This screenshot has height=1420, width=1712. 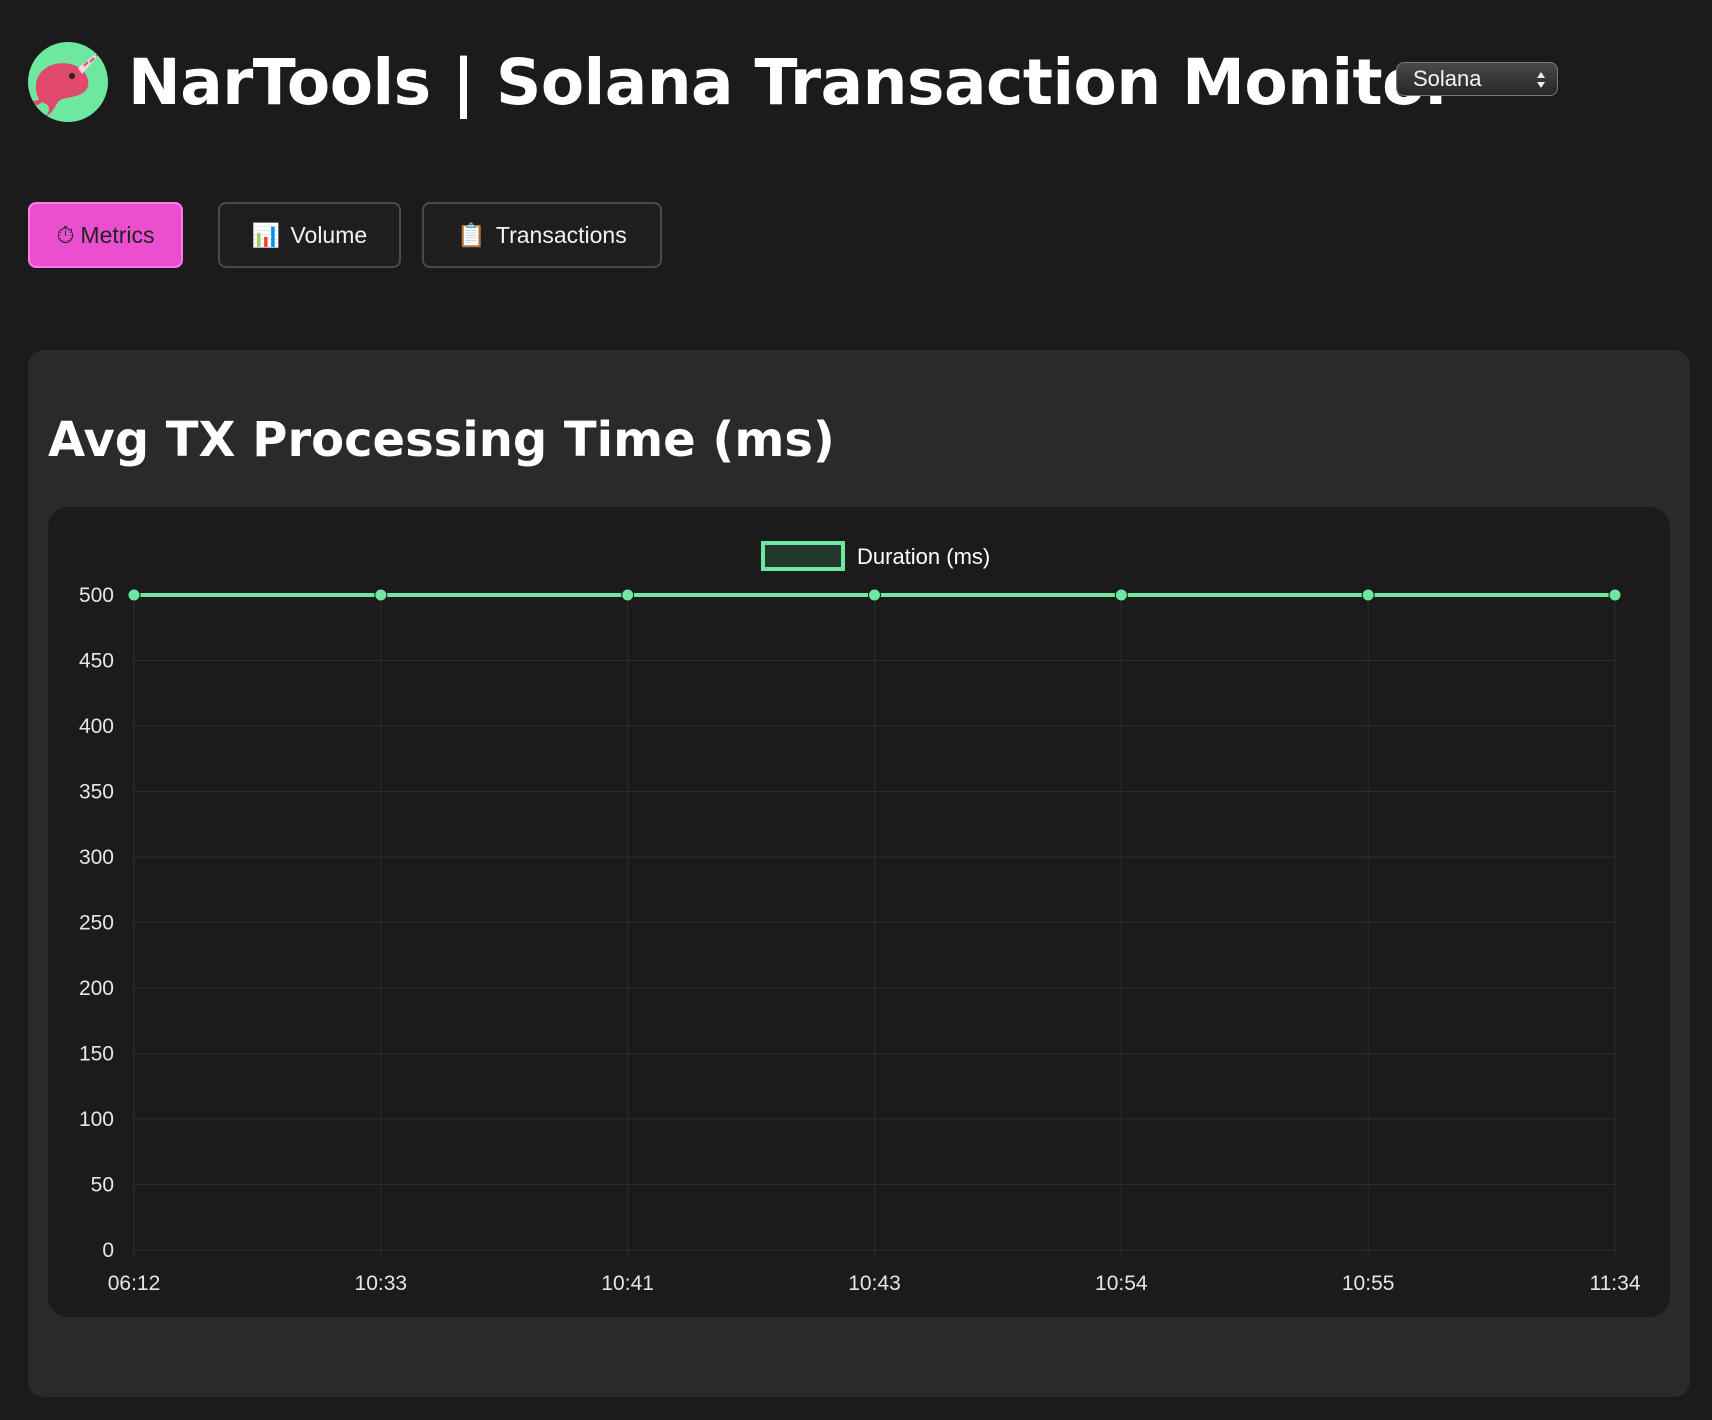 I want to click on y-tick-label: 400, so click(x=96, y=726).